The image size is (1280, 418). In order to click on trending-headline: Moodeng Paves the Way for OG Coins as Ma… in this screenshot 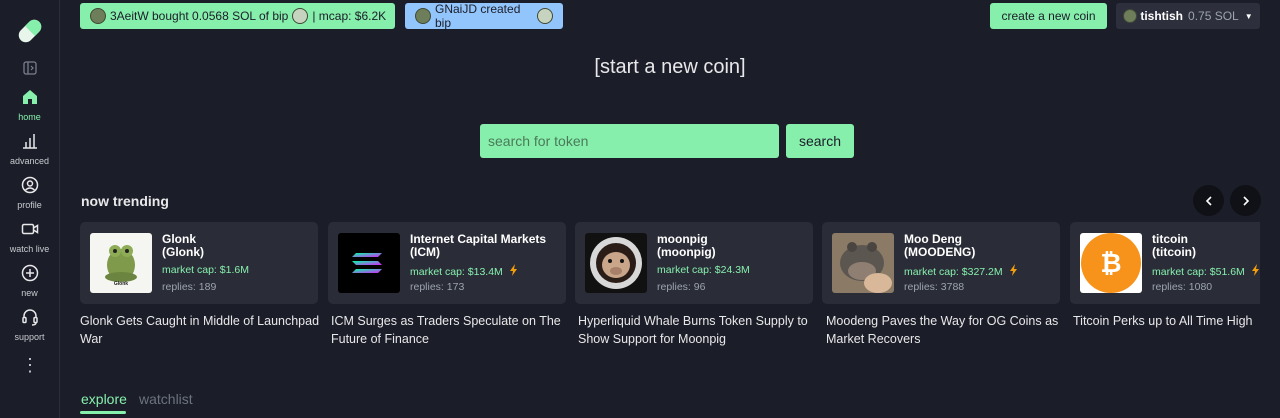, I will do `click(946, 330)`.